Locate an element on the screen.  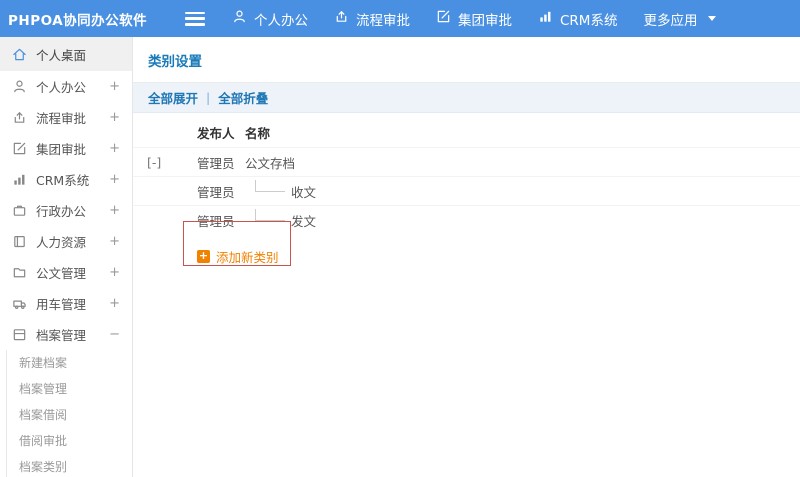
nav-item-label: CRM系统 is located at coordinates (589, 20).